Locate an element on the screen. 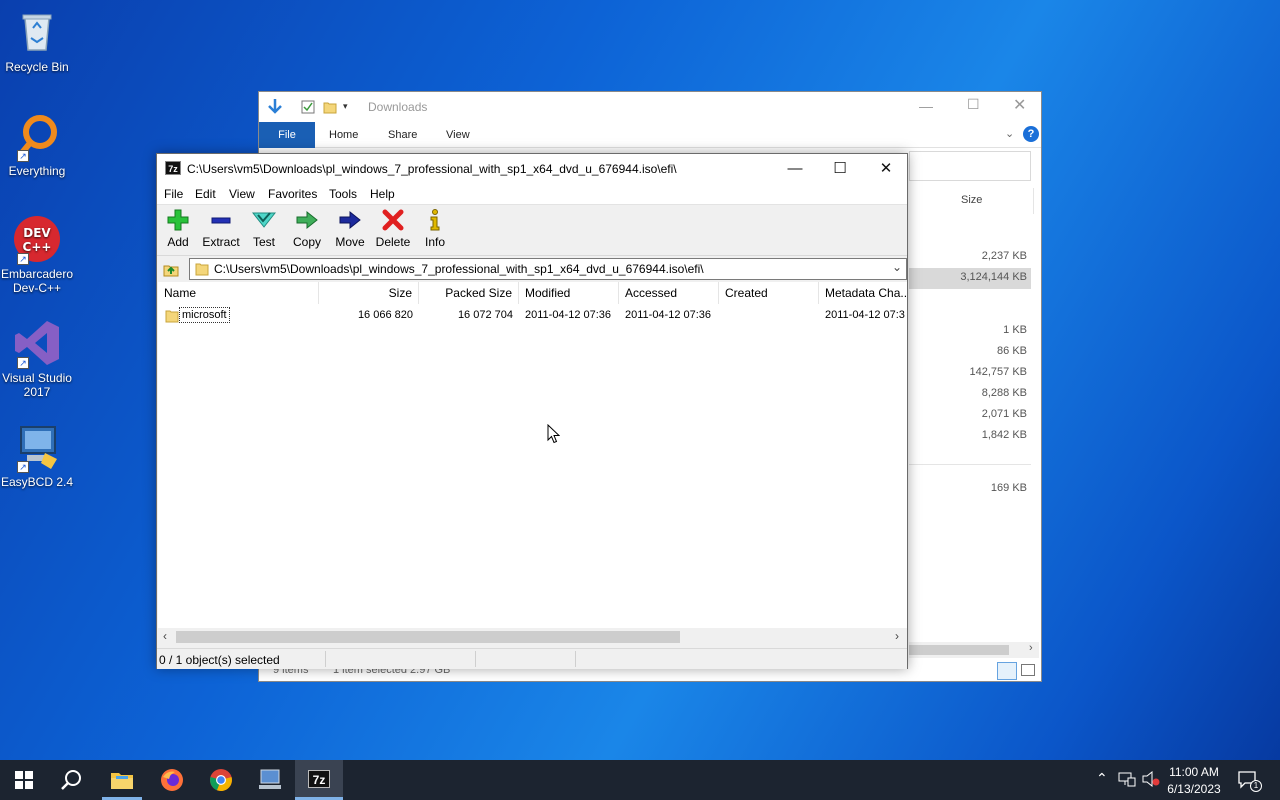 Image resolution: width=1280 pixels, height=800 pixels. menu-edit: Edit is located at coordinates (205, 194).